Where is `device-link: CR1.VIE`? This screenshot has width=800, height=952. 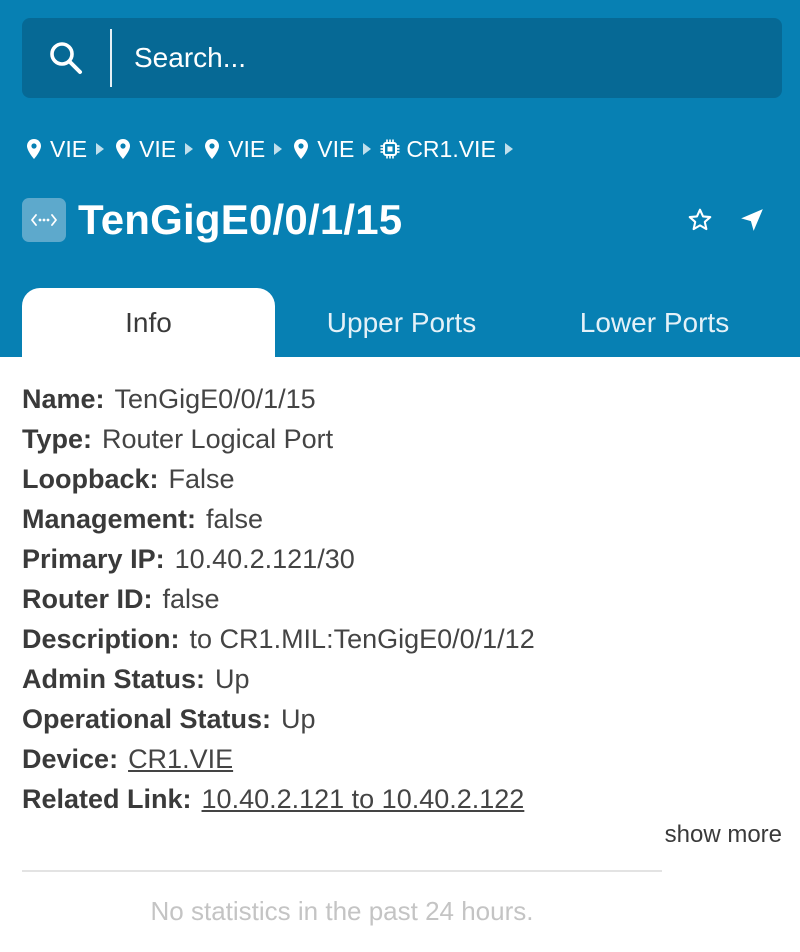 device-link: CR1.VIE is located at coordinates (180, 759).